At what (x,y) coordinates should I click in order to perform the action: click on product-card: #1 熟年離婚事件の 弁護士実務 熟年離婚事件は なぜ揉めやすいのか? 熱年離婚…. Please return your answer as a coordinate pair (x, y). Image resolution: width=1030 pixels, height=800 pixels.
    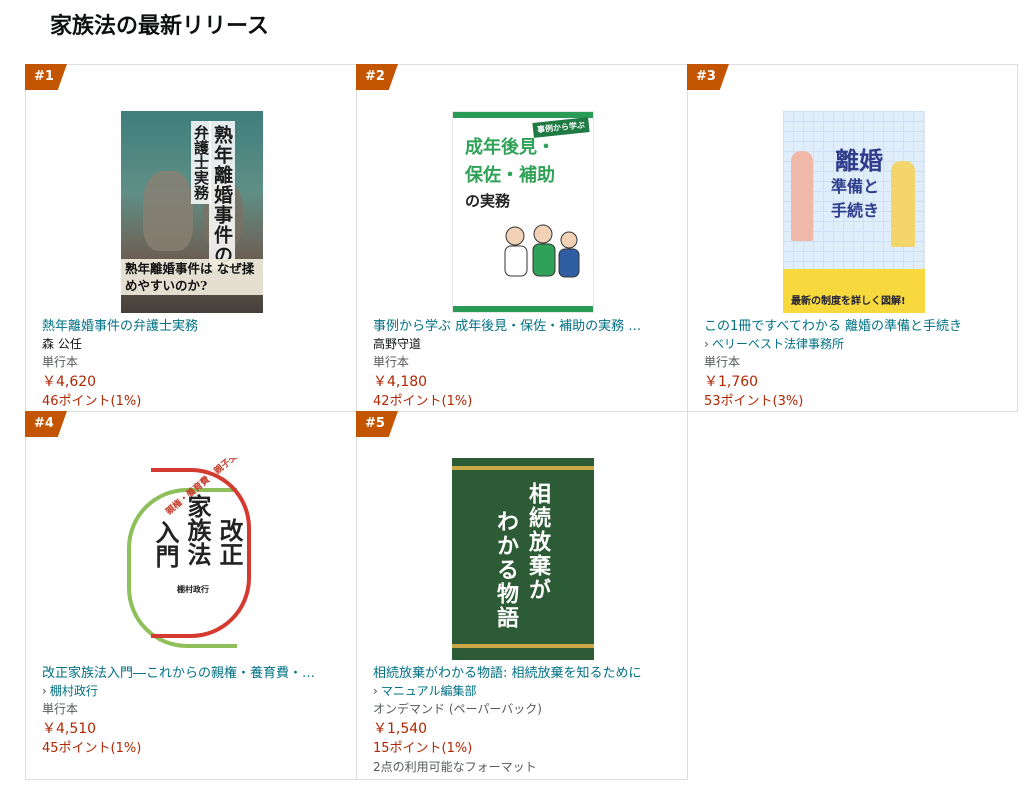
    Looking at the image, I should click on (191, 238).